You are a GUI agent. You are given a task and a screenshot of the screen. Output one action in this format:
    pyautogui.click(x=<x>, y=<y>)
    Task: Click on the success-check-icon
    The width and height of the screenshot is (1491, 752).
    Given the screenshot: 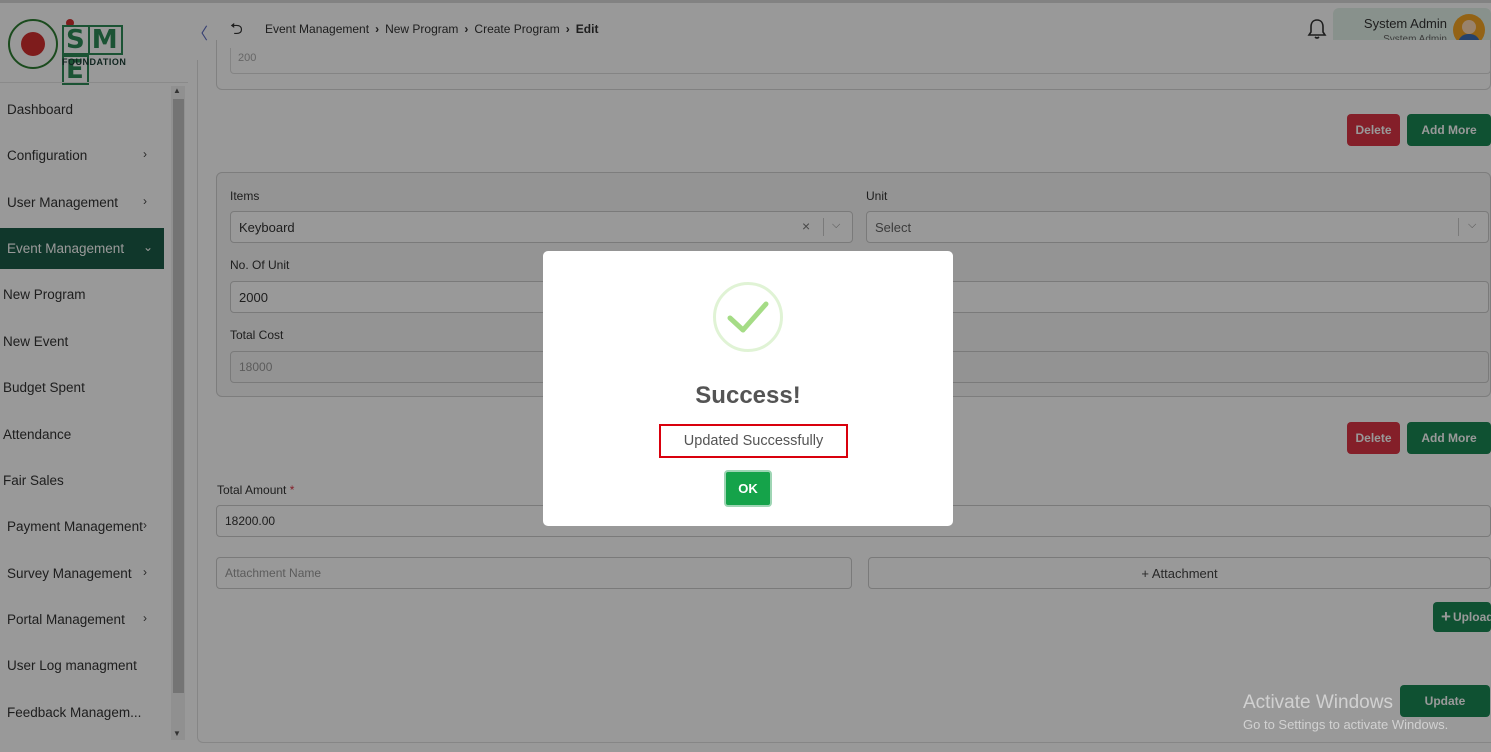 What is the action you would take?
    pyautogui.click(x=748, y=317)
    